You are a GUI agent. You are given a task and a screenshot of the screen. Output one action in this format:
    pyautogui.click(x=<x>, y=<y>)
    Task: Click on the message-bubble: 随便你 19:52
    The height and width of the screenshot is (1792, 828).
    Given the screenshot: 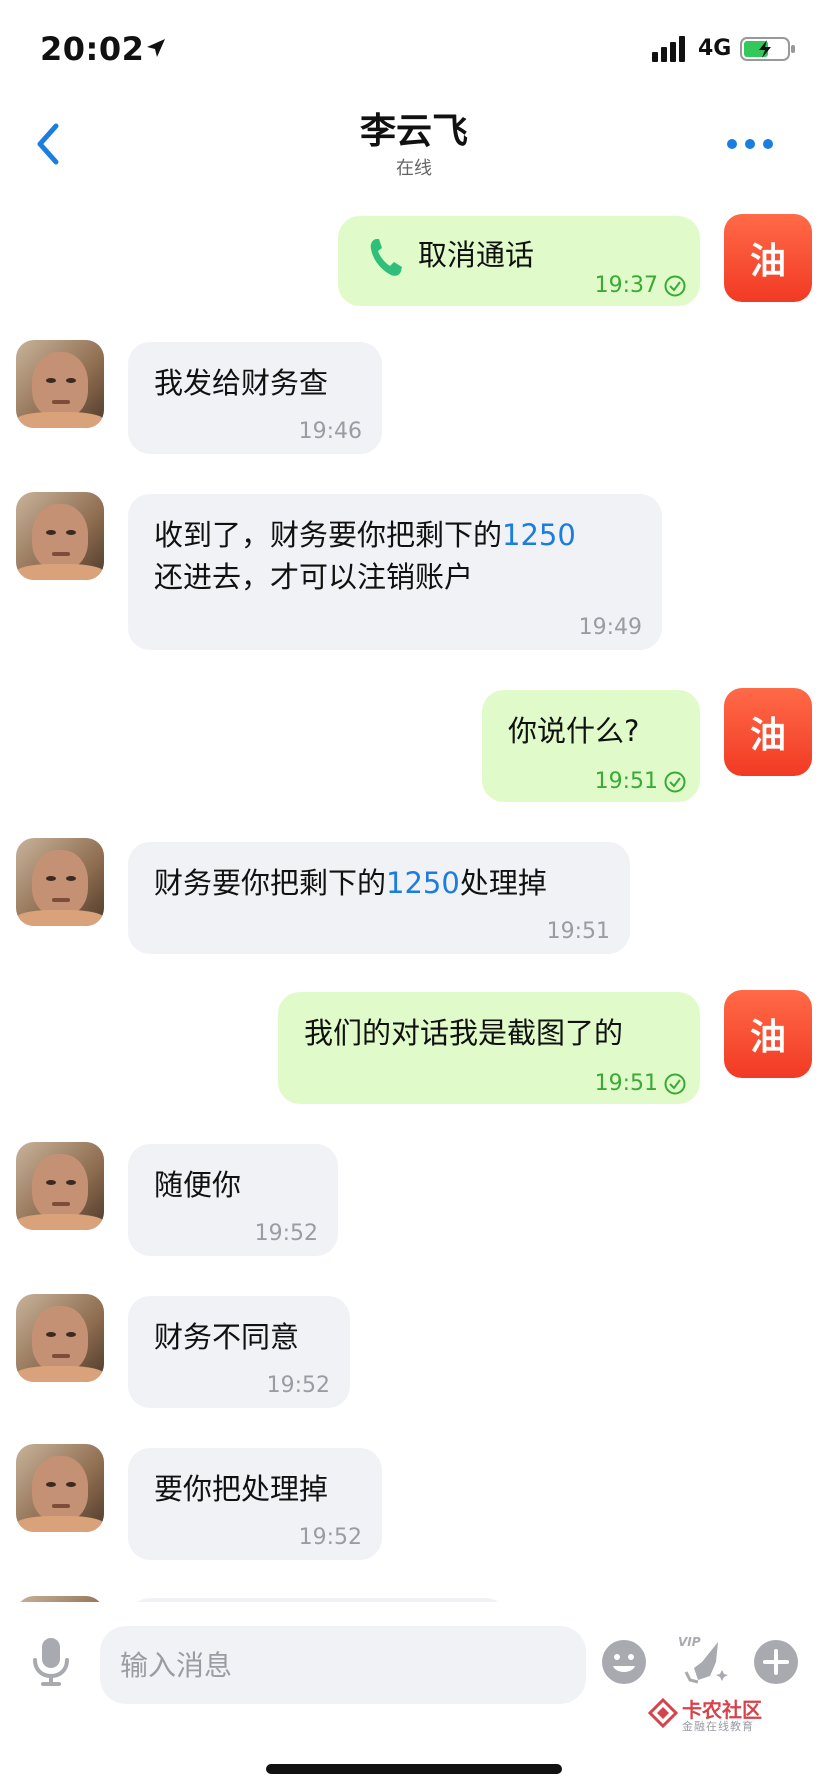 What is the action you would take?
    pyautogui.click(x=233, y=1200)
    